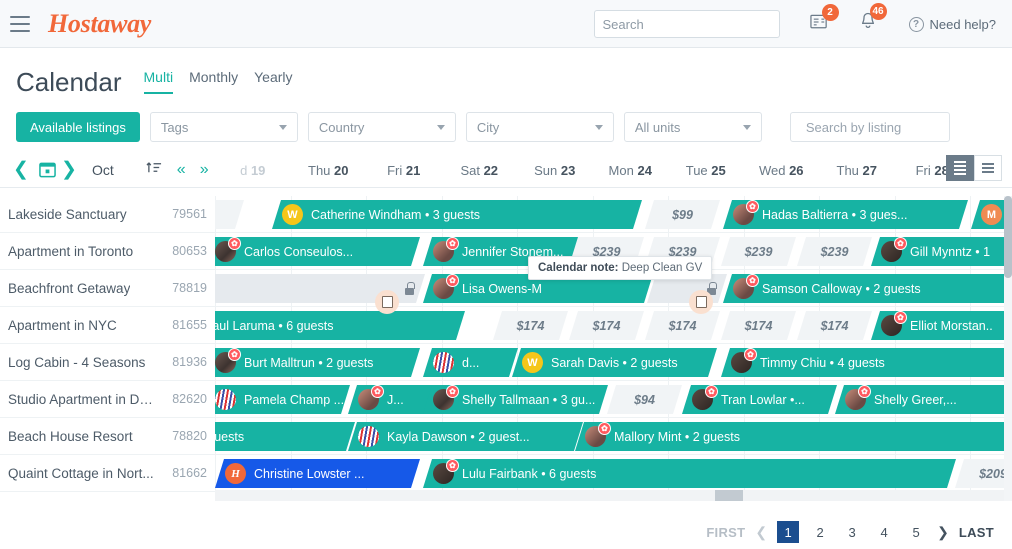 This screenshot has width=1012, height=549. Describe the element at coordinates (873, 19) in the screenshot. I see `notifications-button: 46` at that location.